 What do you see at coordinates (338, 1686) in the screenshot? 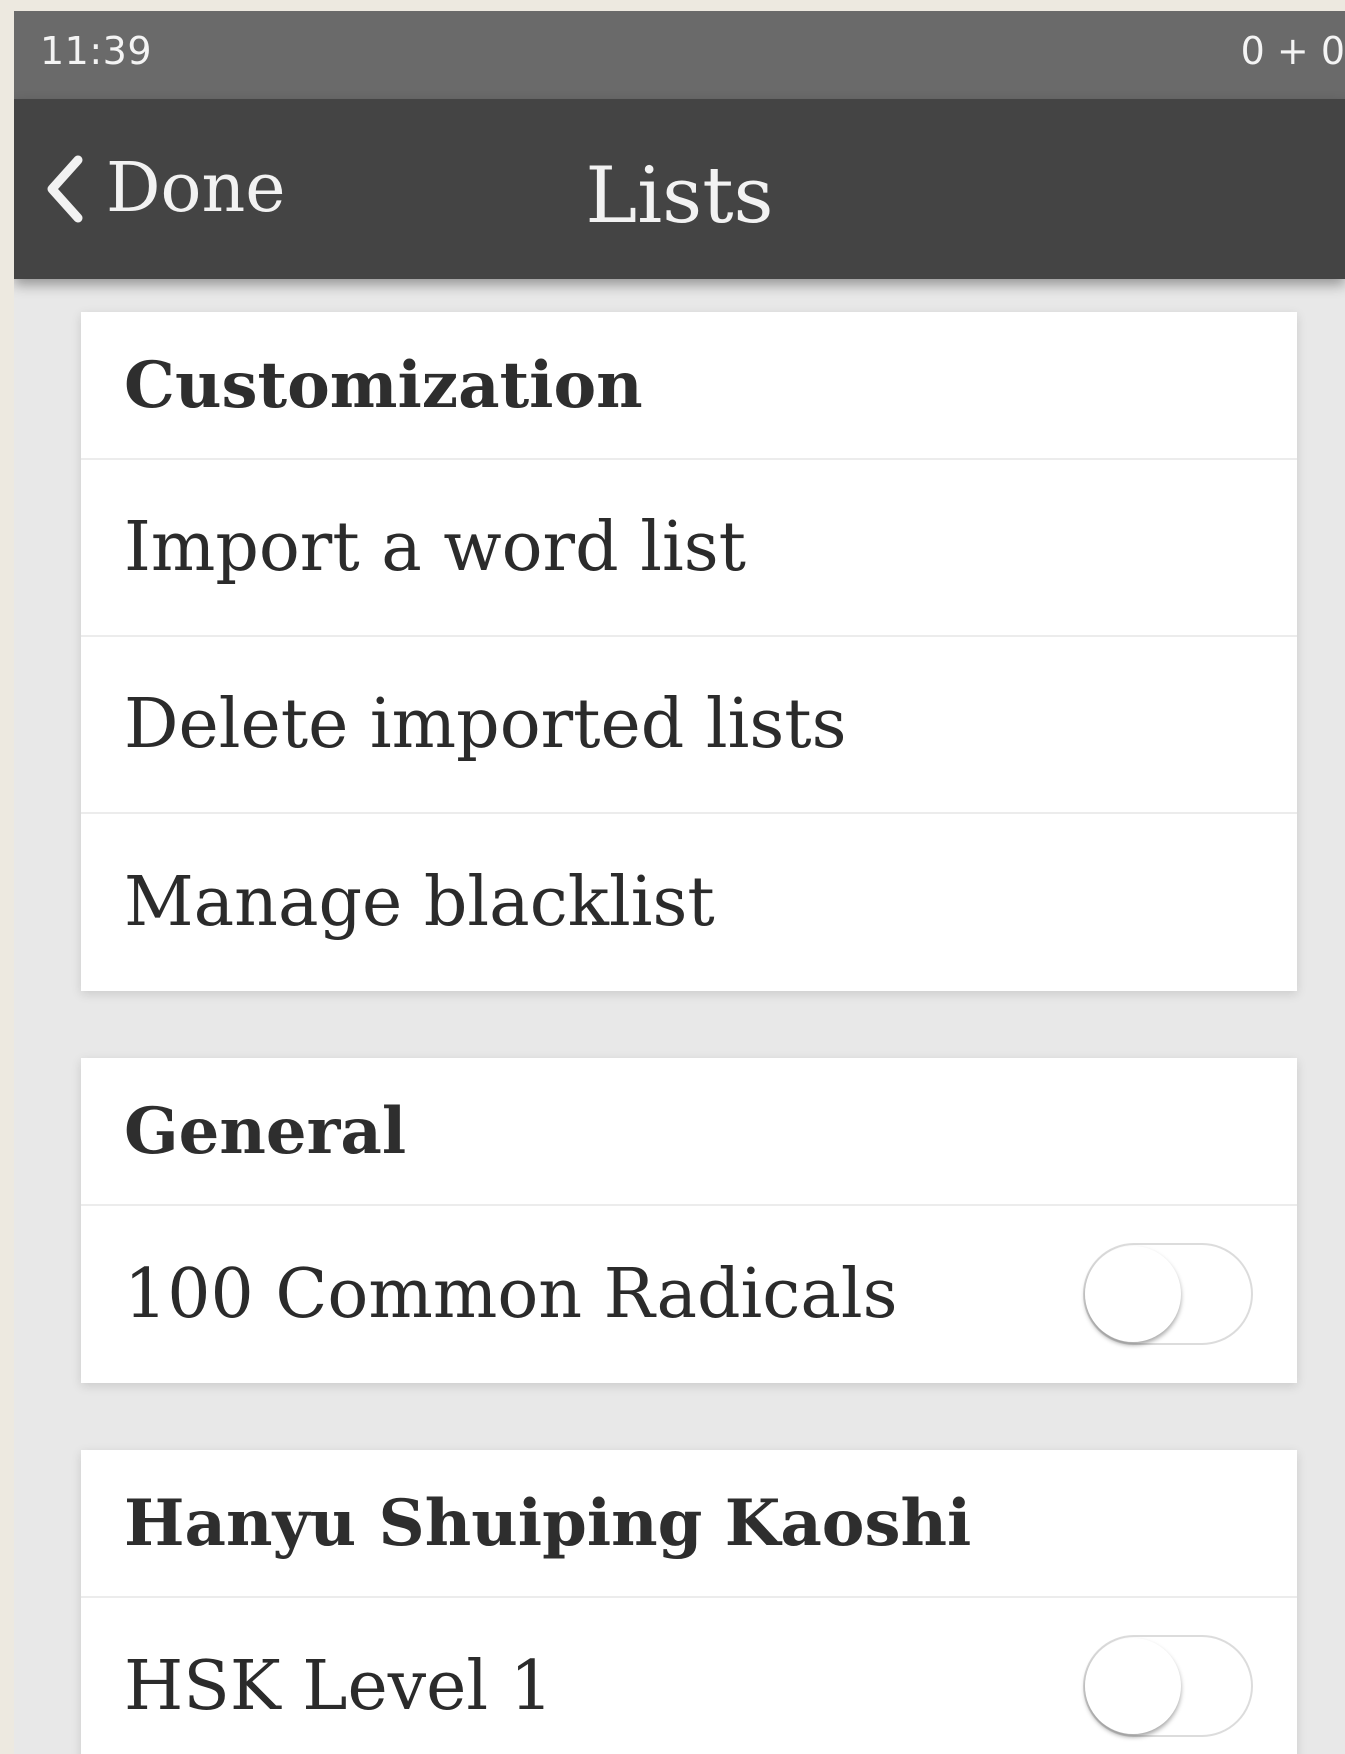
I see `list-item-label: HSK Level 1` at bounding box center [338, 1686].